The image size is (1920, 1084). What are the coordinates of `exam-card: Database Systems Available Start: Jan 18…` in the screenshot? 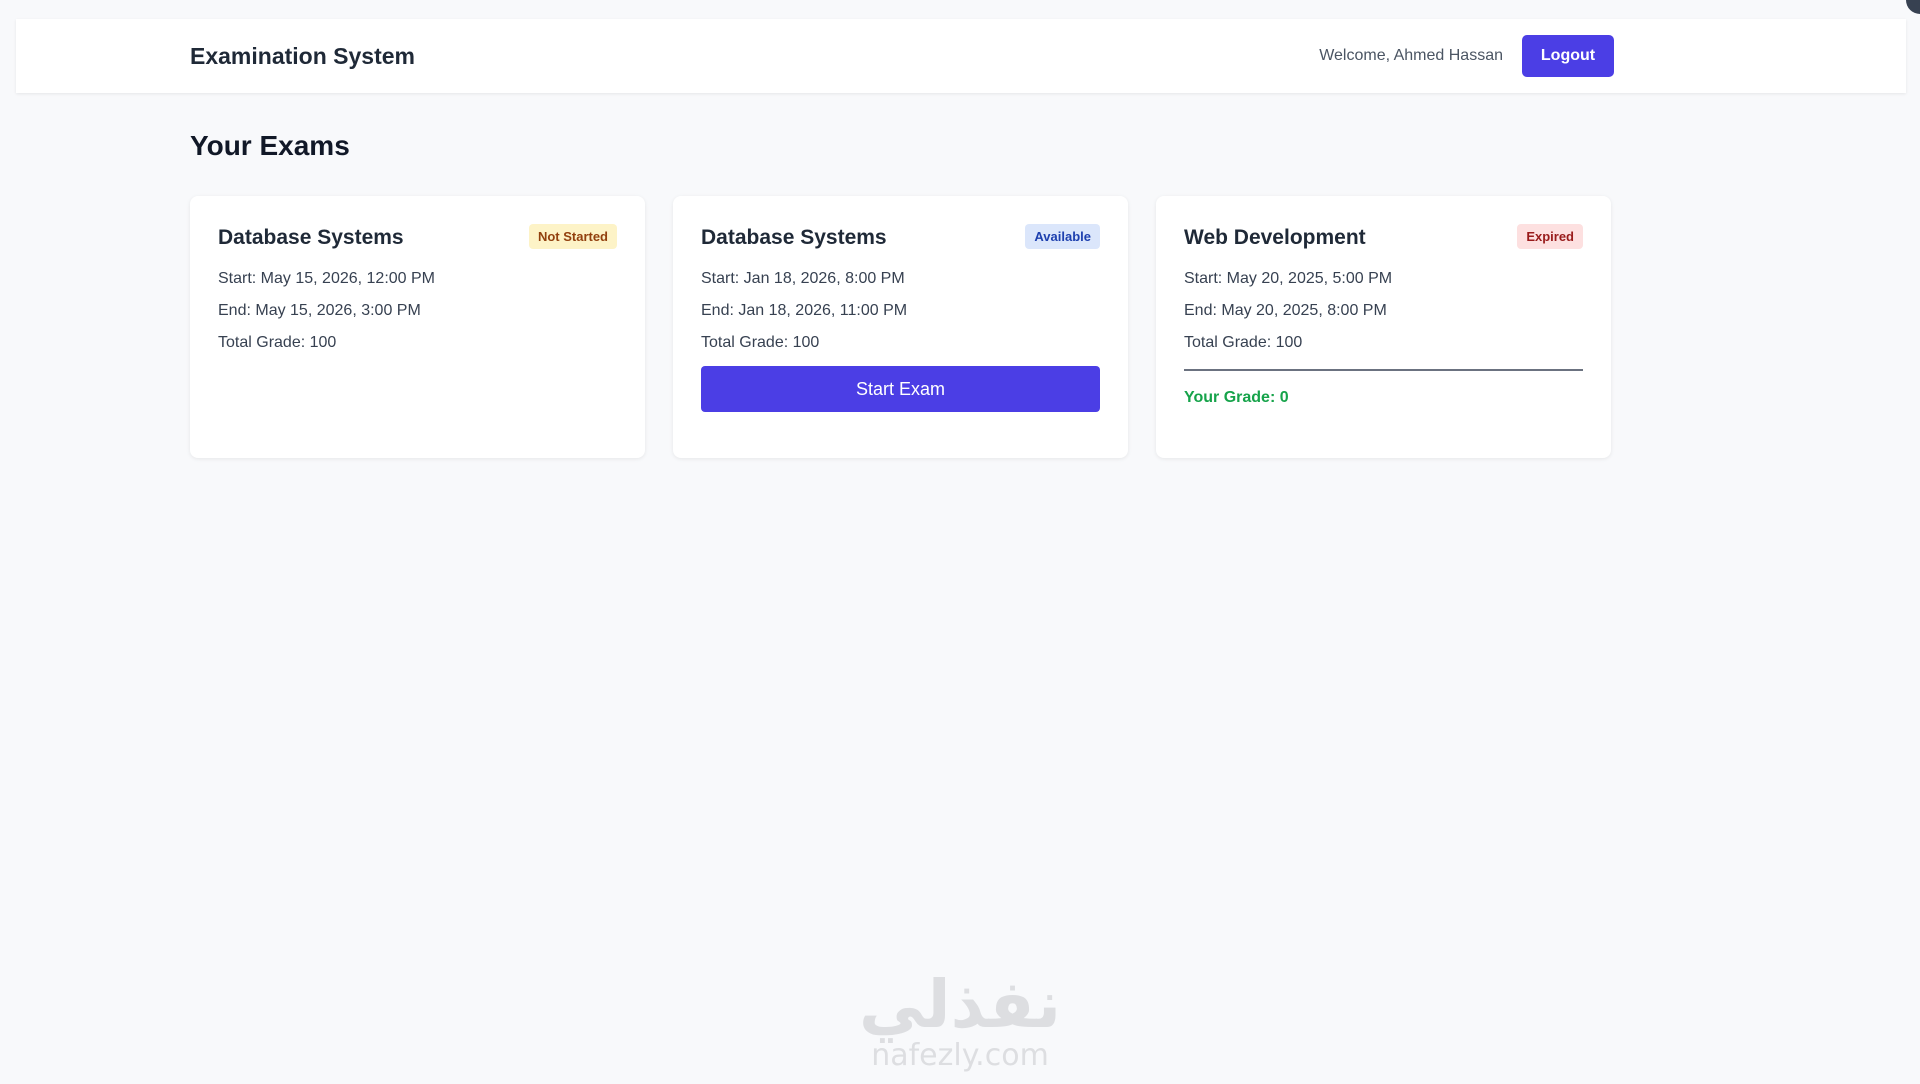 It's located at (900, 327).